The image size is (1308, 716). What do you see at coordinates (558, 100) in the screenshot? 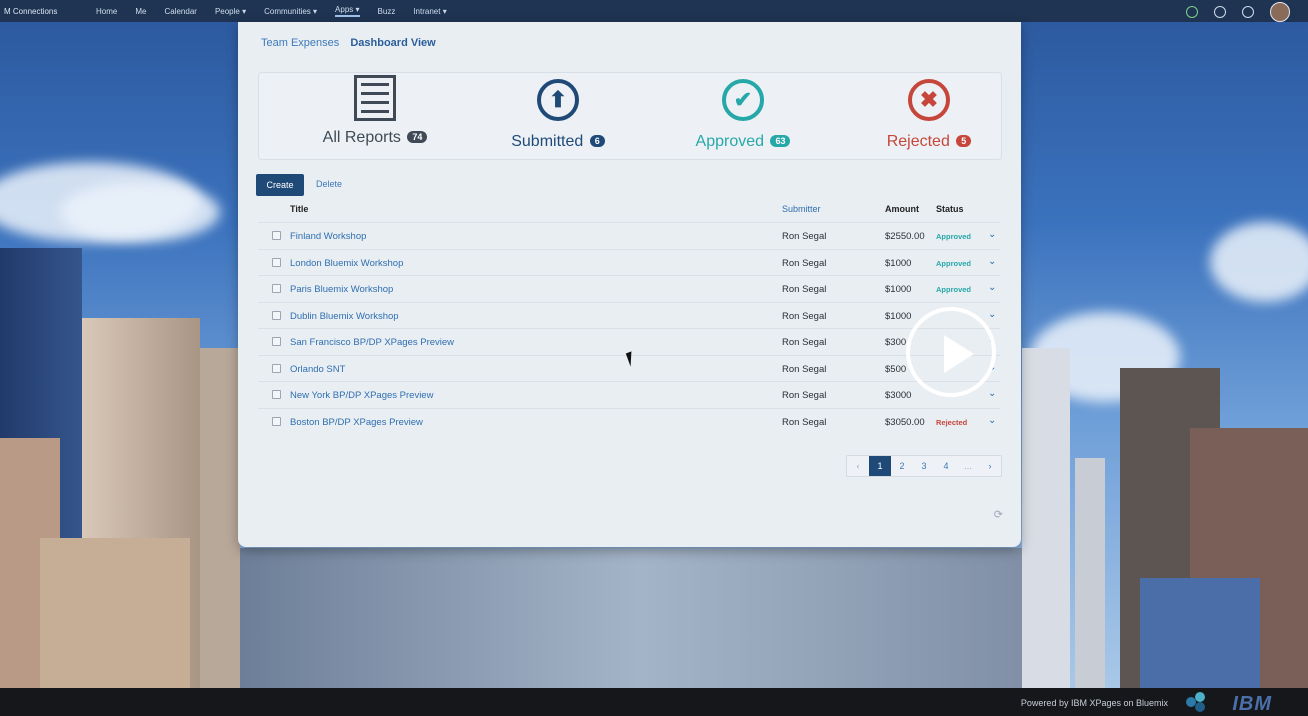
I see `arrow-up-circle-icon: ⬆` at bounding box center [558, 100].